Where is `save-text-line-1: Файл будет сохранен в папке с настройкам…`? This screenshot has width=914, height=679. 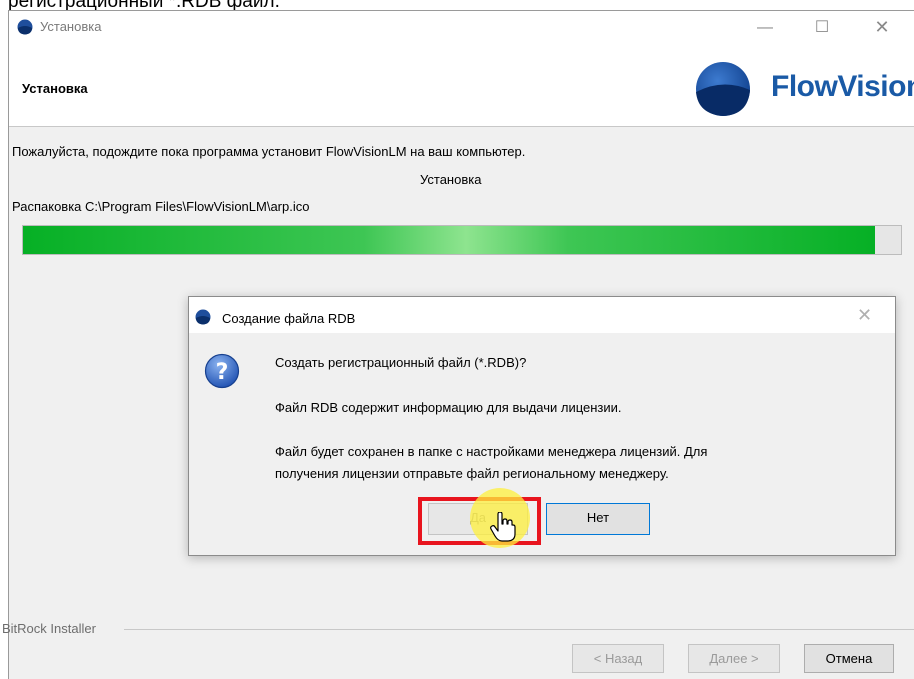
save-text-line-1: Файл будет сохранен в папке с настройкам… is located at coordinates (491, 451).